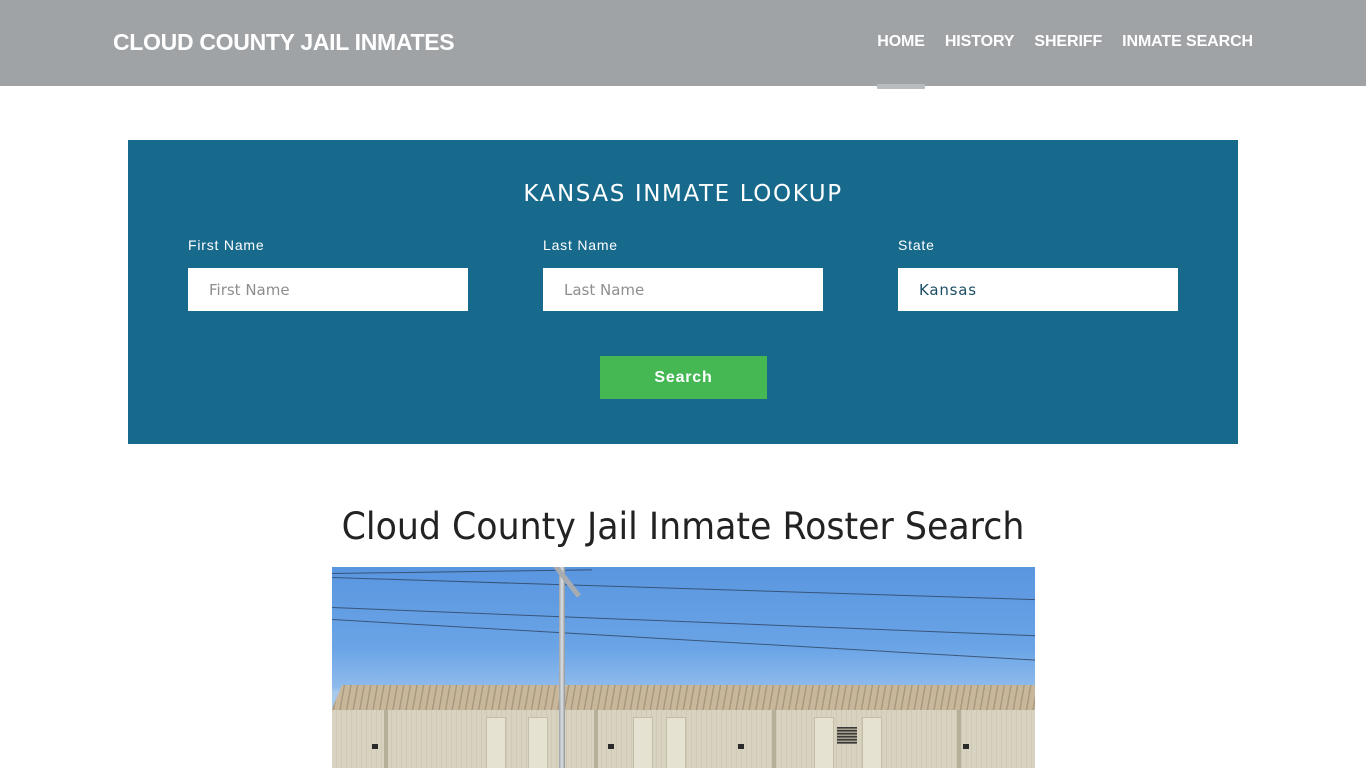 This screenshot has height=768, width=1366. Describe the element at coordinates (1065, 61) in the screenshot. I see `main-nav: HOME HISTORY SHERIFF INMATE SEARCH` at that location.